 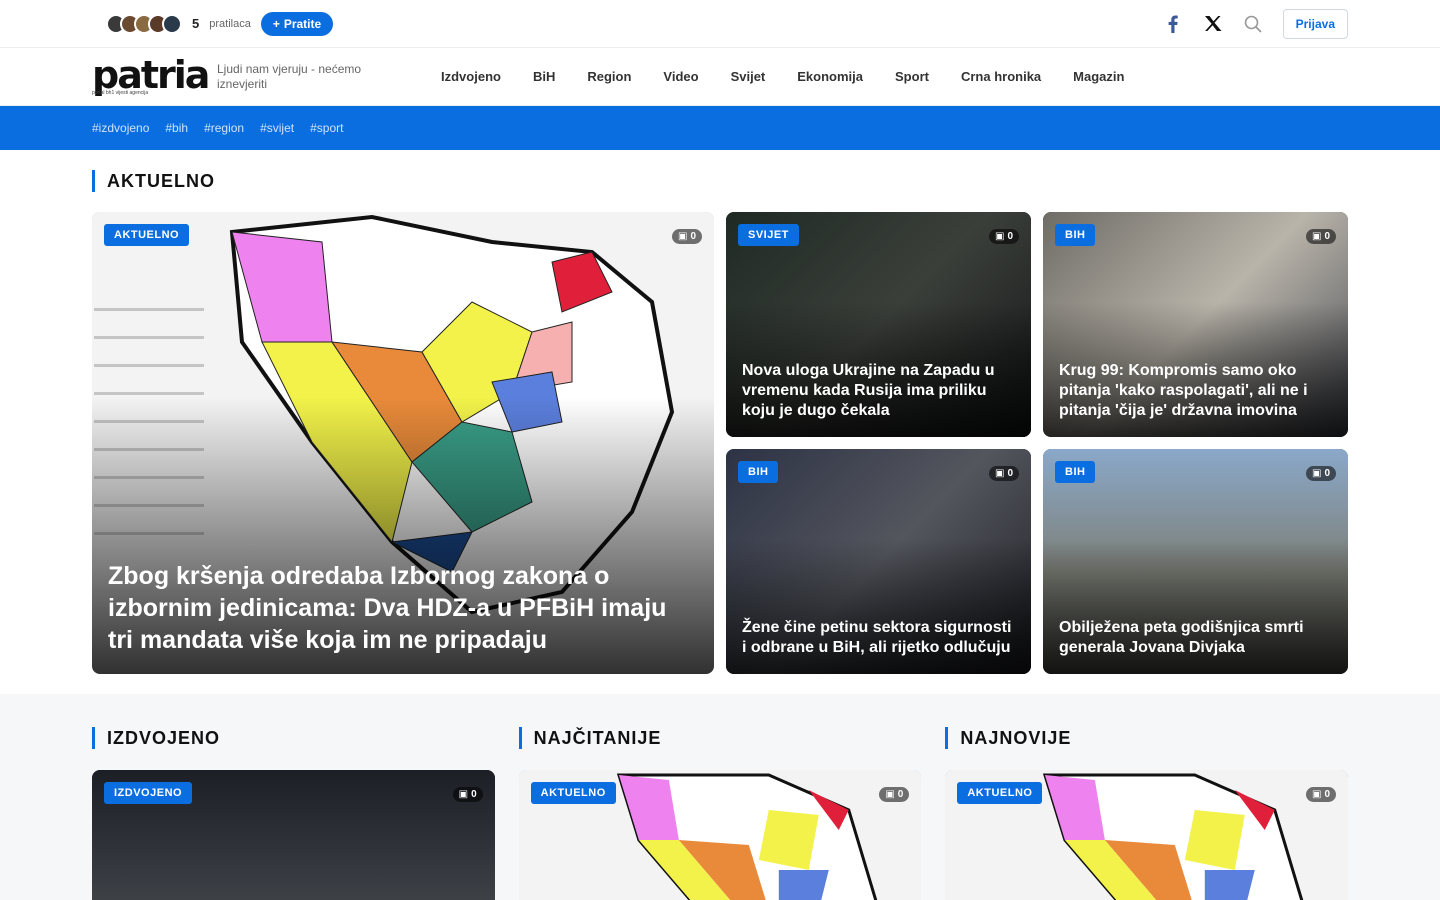 What do you see at coordinates (224, 128) in the screenshot?
I see `tag-link: #region` at bounding box center [224, 128].